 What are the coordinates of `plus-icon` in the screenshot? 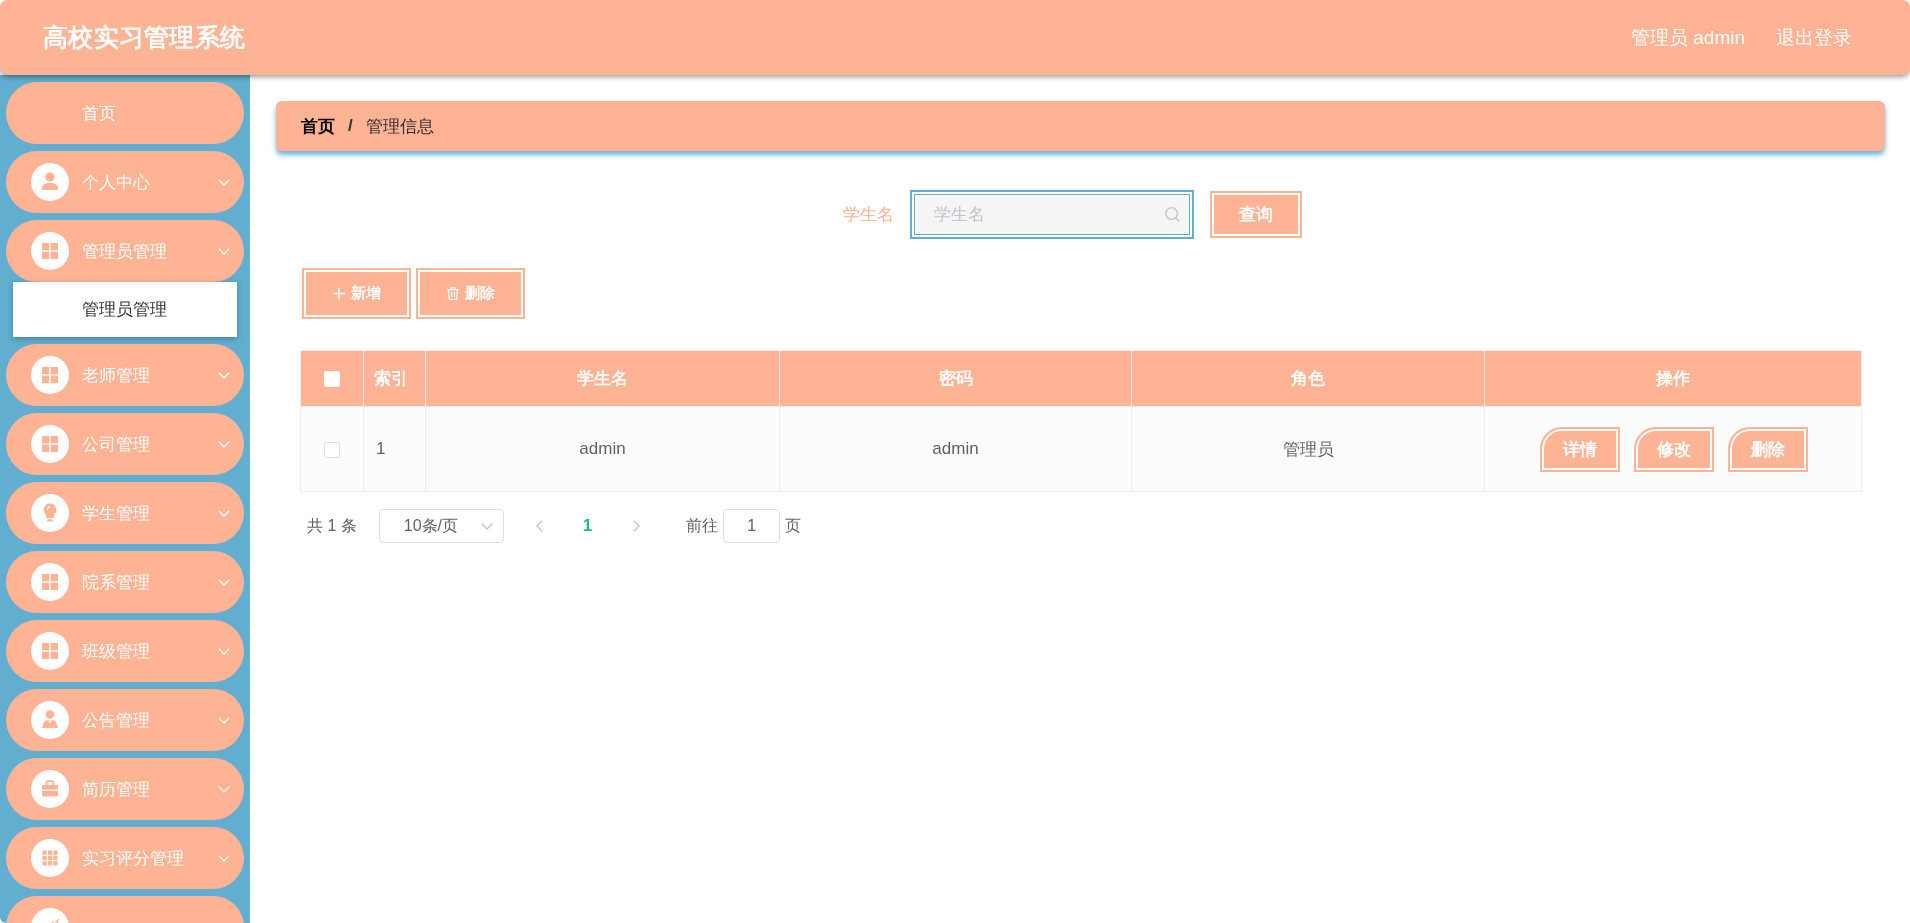 It's located at (338, 293).